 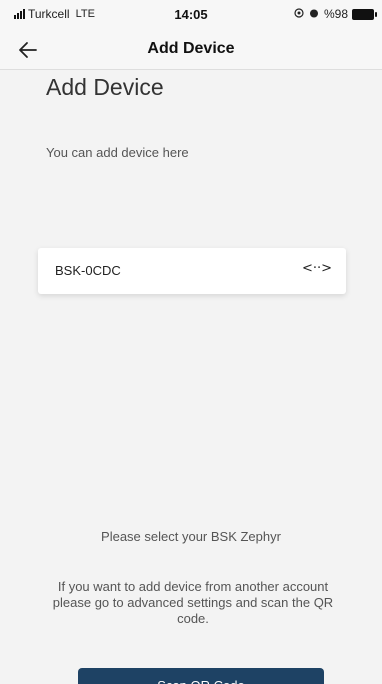 What do you see at coordinates (105, 87) in the screenshot?
I see `page-title: Add Device` at bounding box center [105, 87].